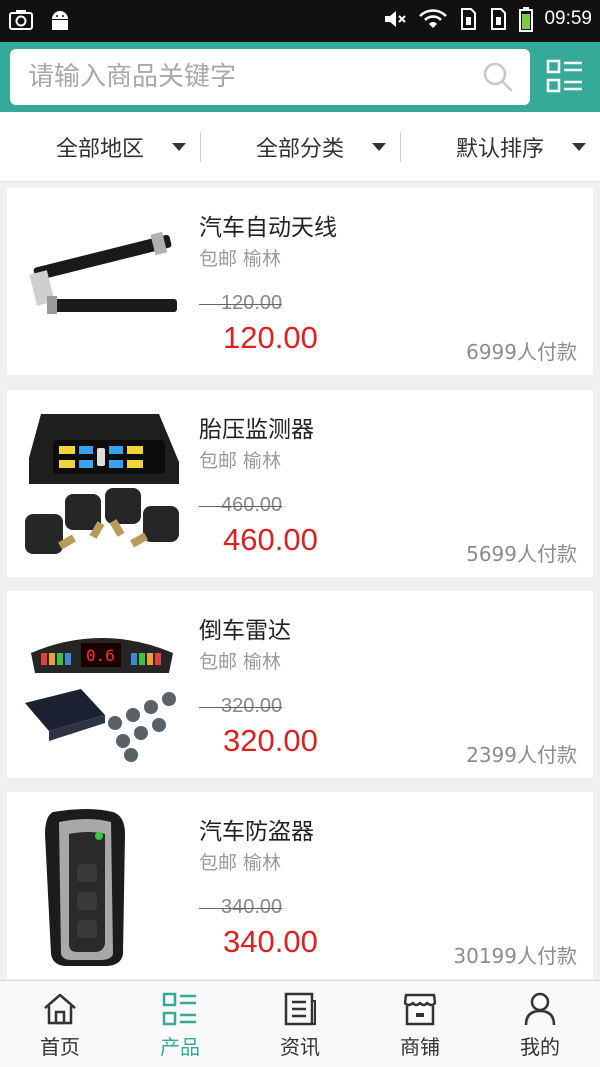 This screenshot has width=600, height=1067. Describe the element at coordinates (270, 941) in the screenshot. I see `product-price: 340.00` at that location.